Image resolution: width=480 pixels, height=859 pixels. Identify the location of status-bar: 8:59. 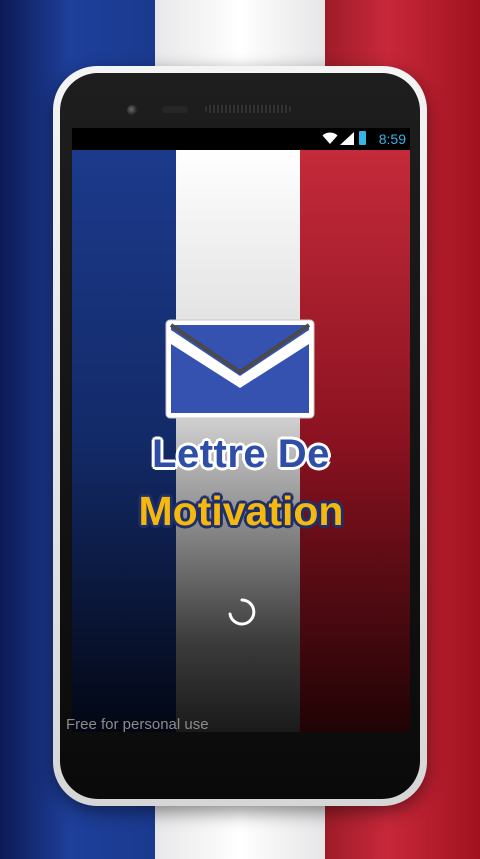
(241, 139).